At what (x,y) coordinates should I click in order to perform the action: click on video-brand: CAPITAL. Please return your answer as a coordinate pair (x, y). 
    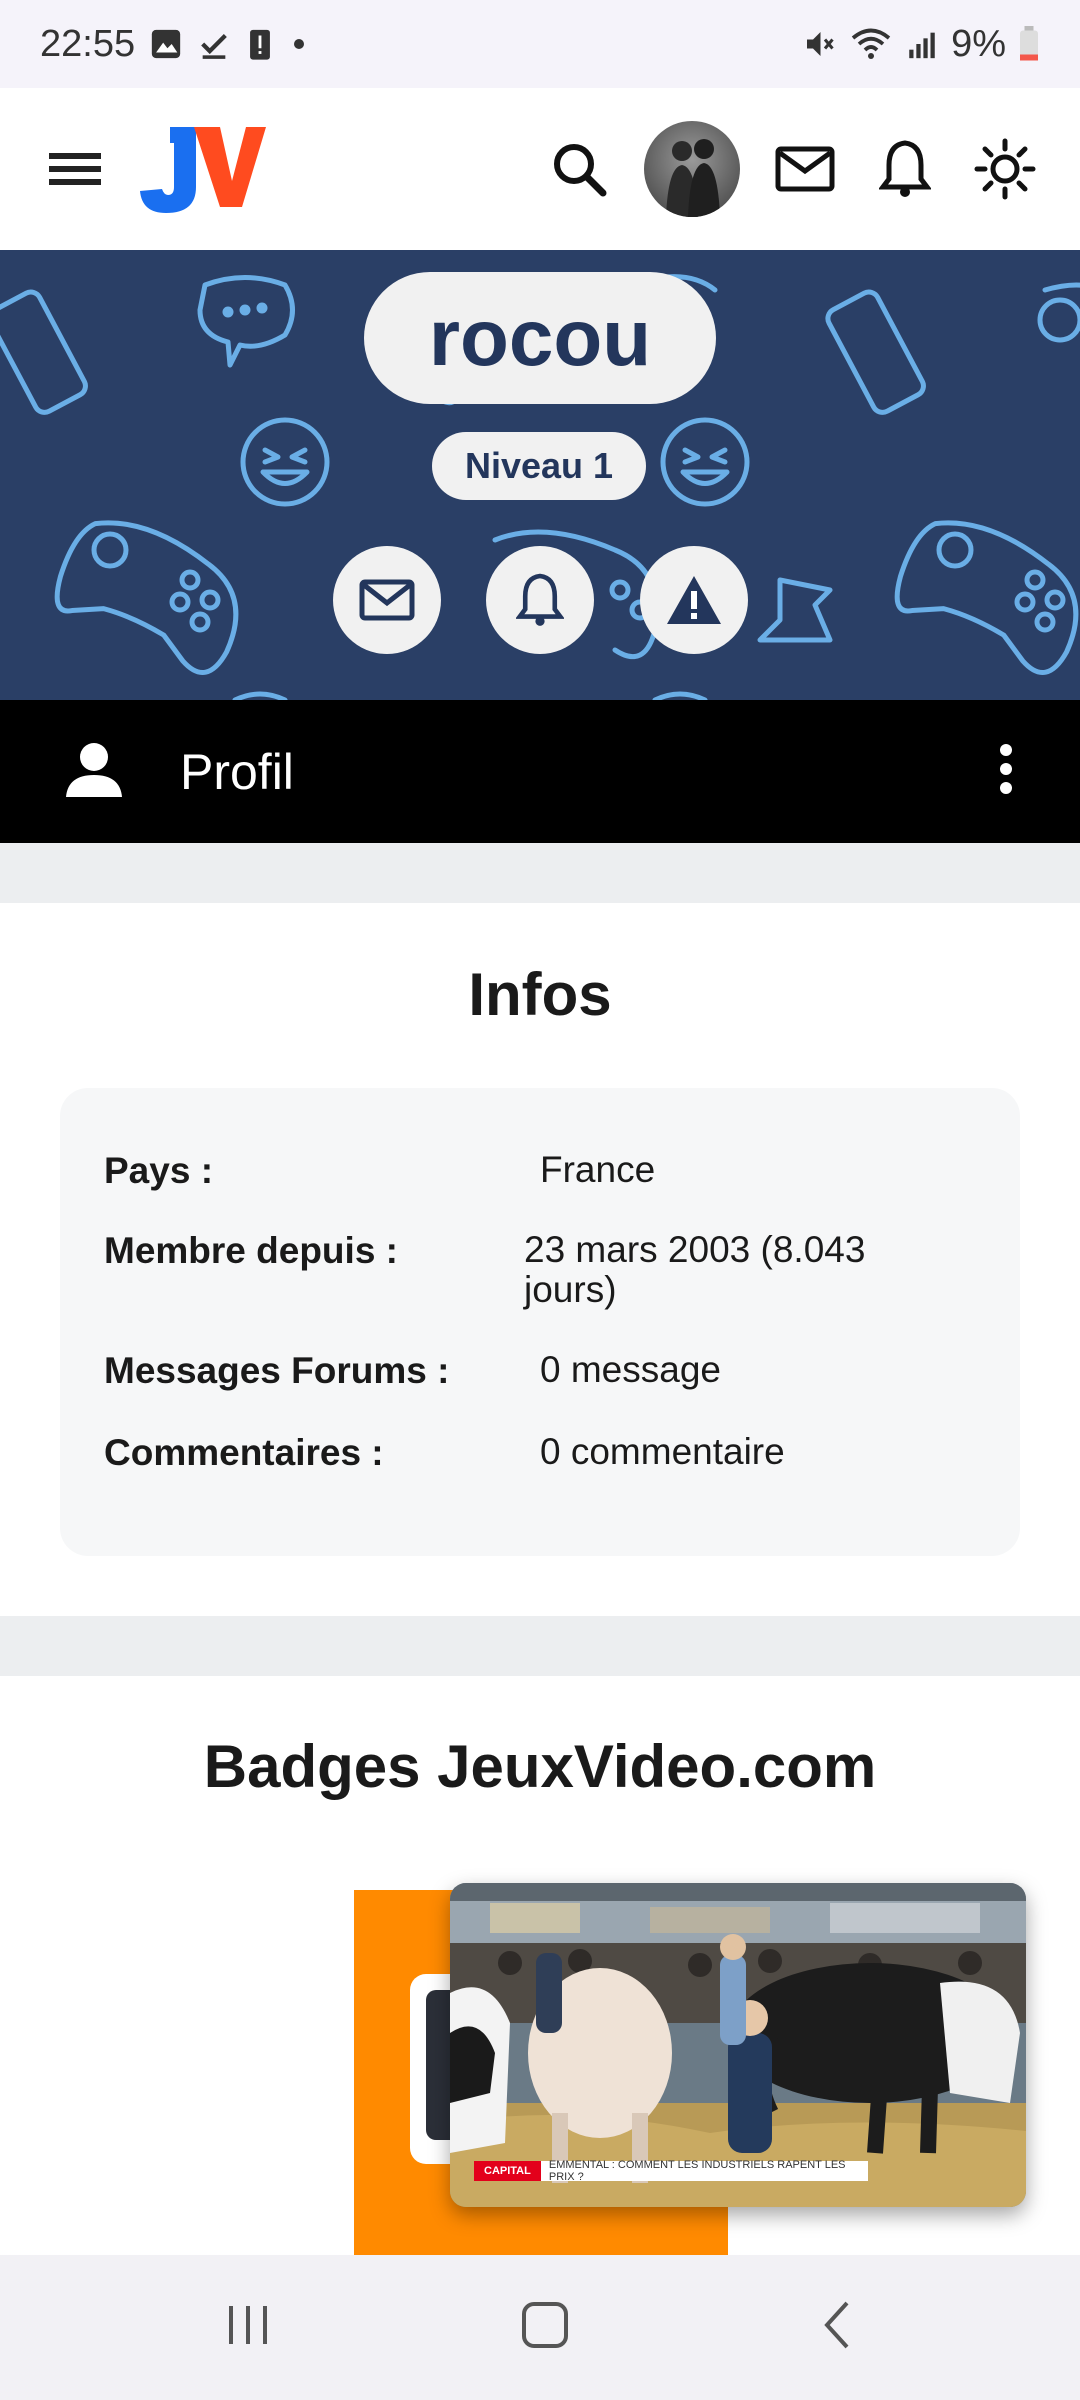
    Looking at the image, I should click on (507, 2171).